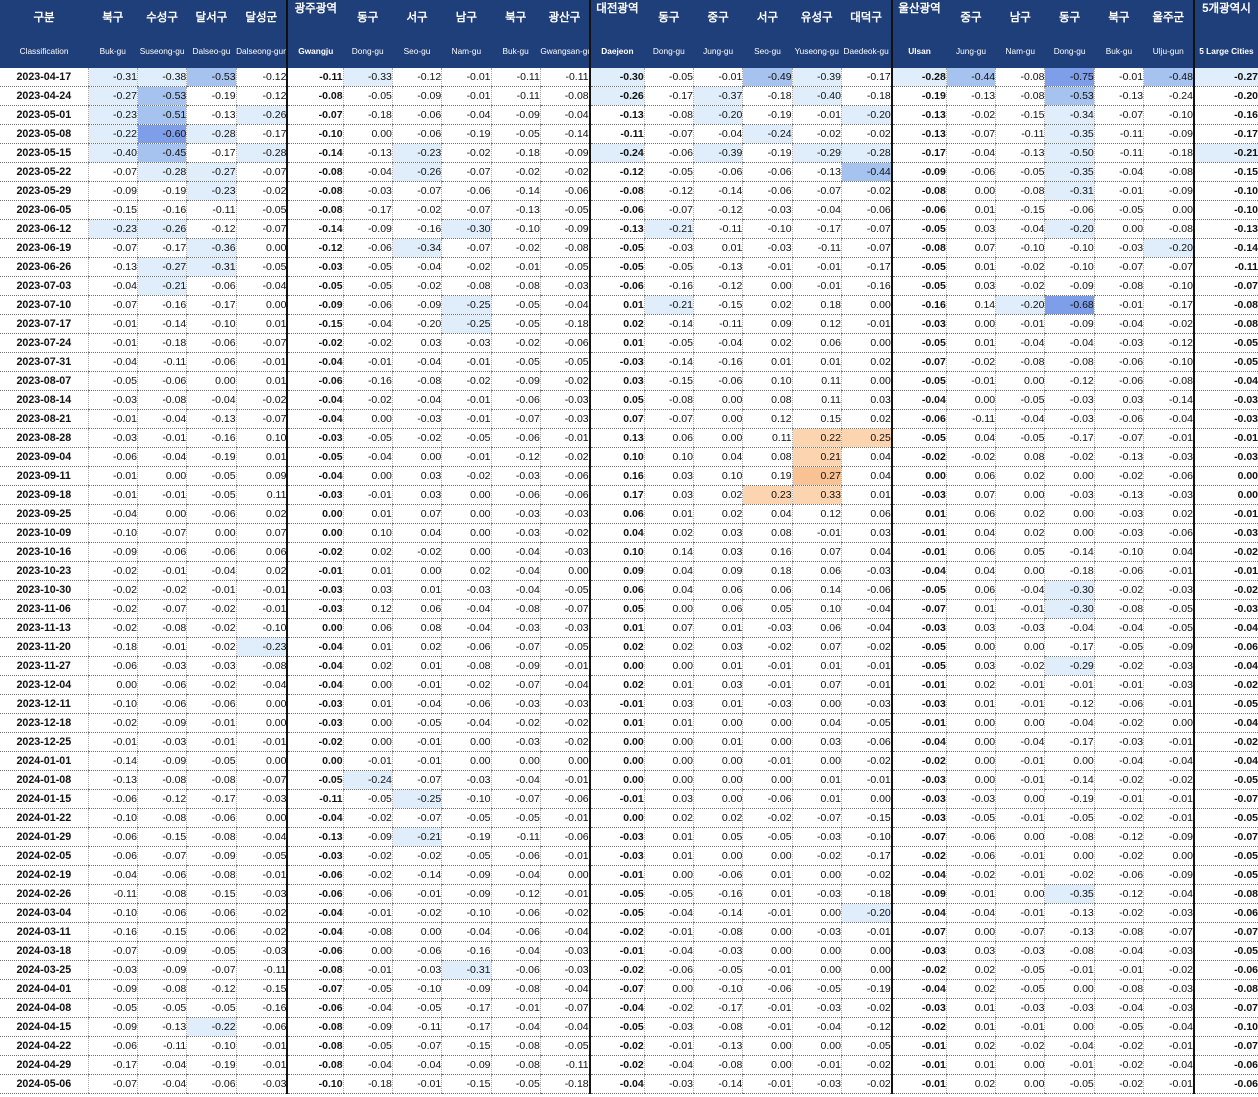 The height and width of the screenshot is (1097, 1258). Describe the element at coordinates (367, 400) in the screenshot. I see `table-cell-dong-gu: -0.02` at that location.